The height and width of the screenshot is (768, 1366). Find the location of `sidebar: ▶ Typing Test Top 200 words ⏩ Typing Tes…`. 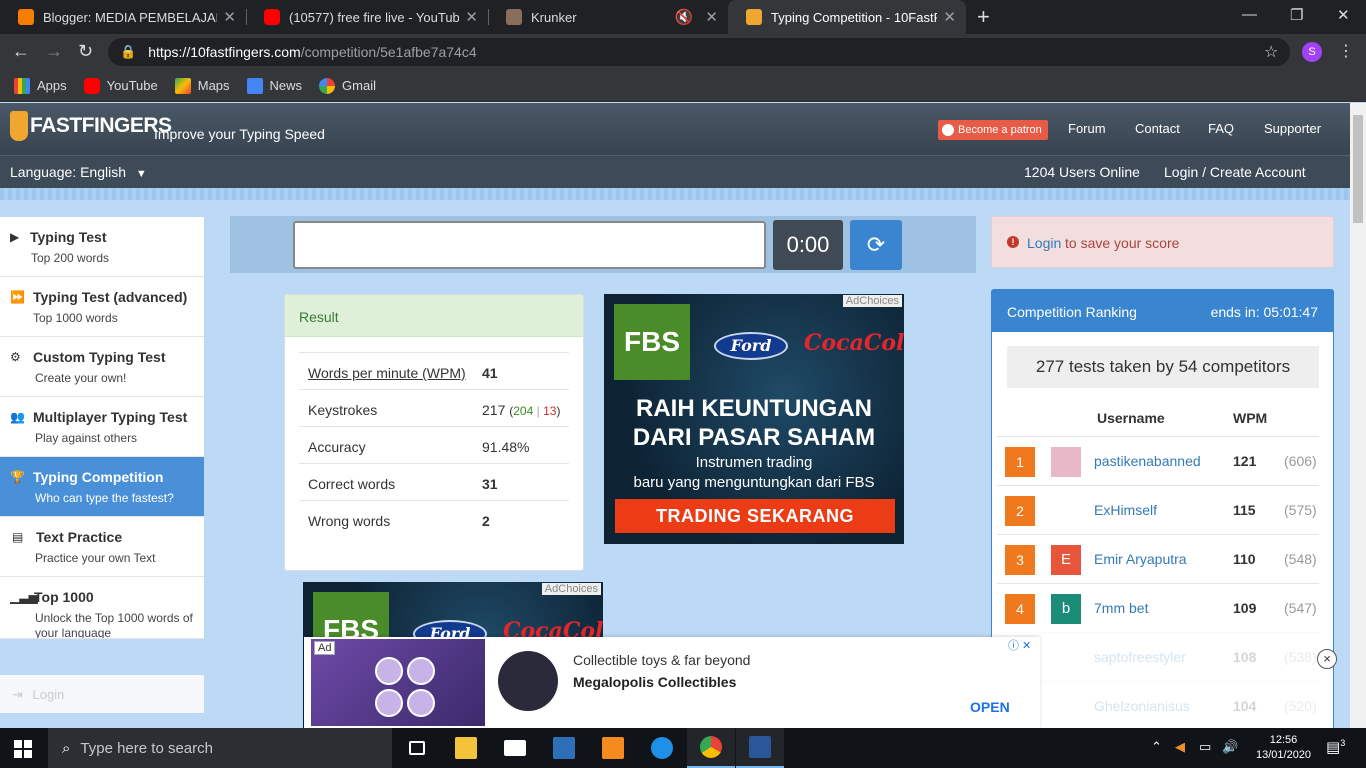

sidebar: ▶ Typing Test Top 200 words ⏩ Typing Tes… is located at coordinates (102, 428).